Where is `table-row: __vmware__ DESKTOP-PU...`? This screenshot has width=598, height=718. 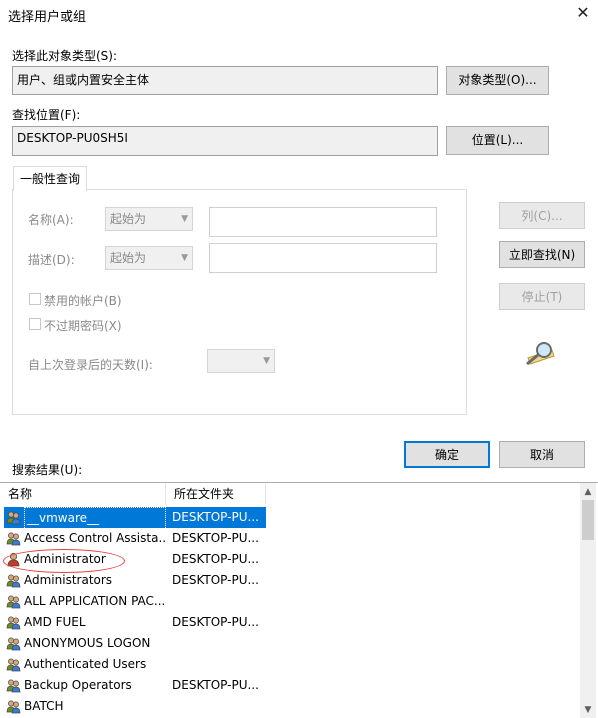 table-row: __vmware__ DESKTOP-PU... is located at coordinates (135, 518).